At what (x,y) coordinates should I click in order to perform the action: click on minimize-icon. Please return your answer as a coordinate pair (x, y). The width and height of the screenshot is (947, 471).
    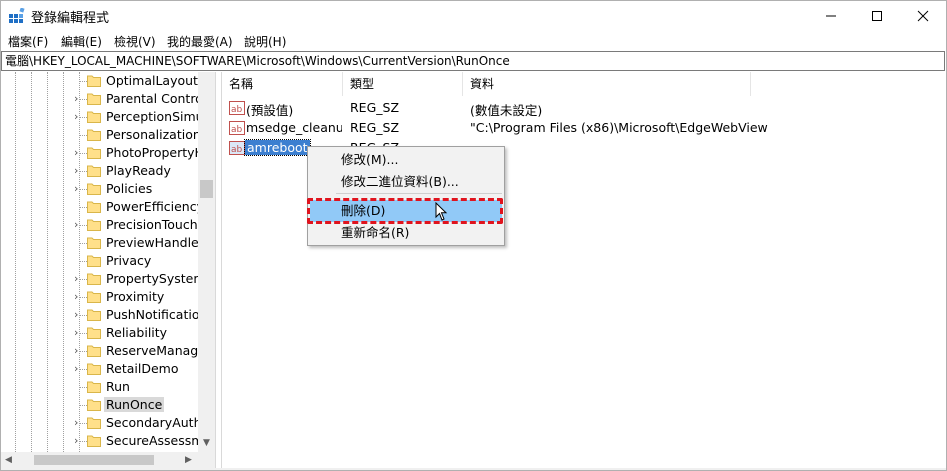
    Looking at the image, I should click on (831, 15).